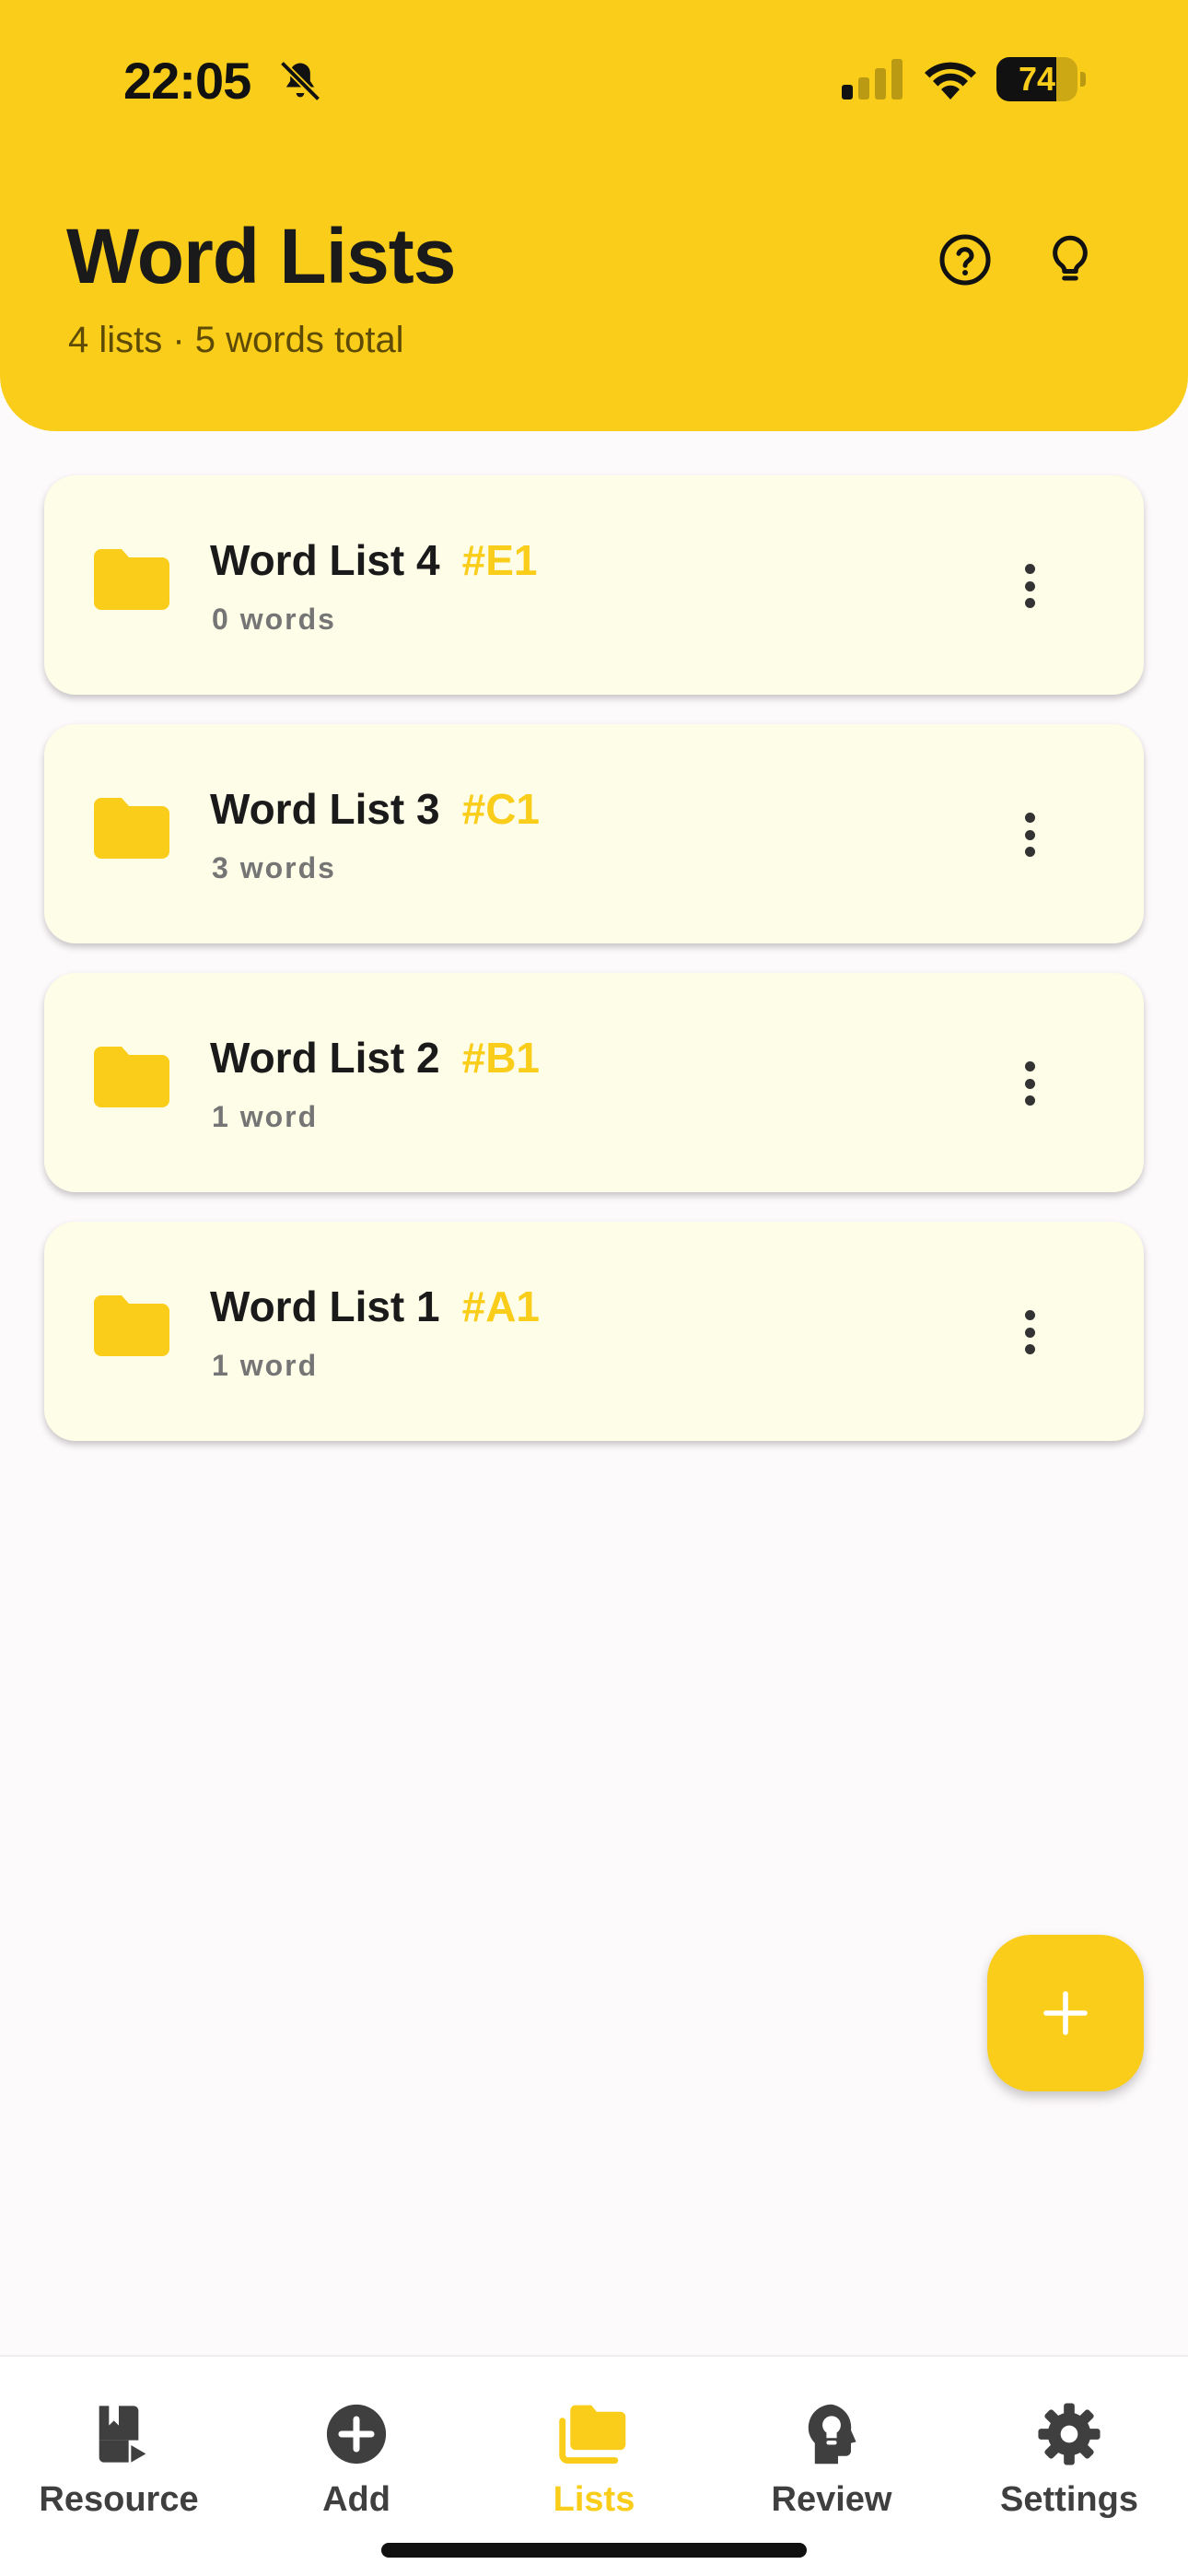 This screenshot has height=2576, width=1188. What do you see at coordinates (274, 867) in the screenshot?
I see `list-word-count: 3 words` at bounding box center [274, 867].